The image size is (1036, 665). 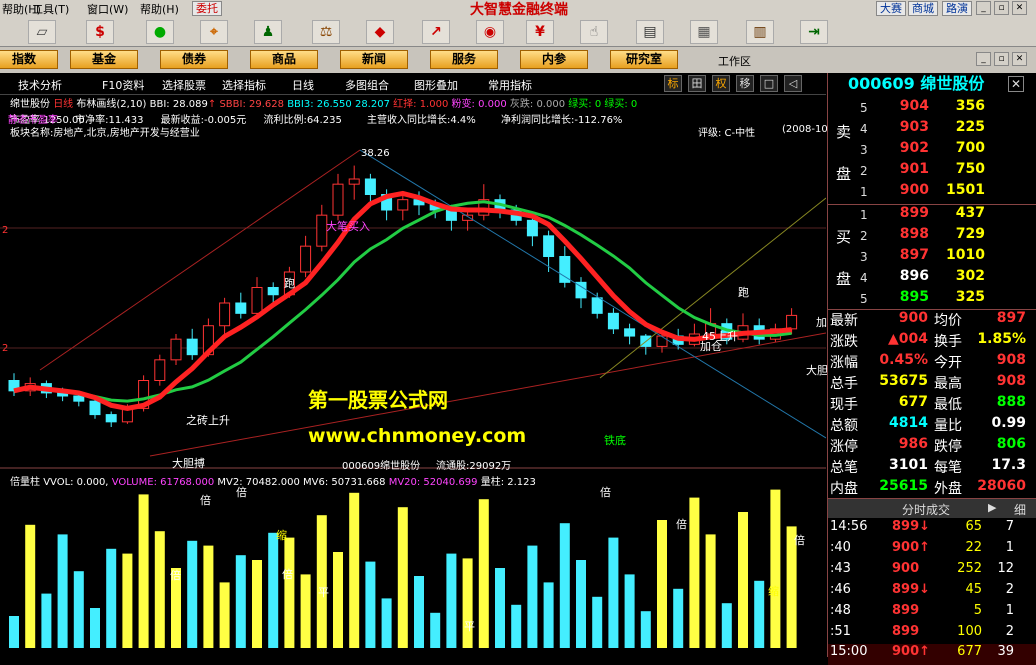 What do you see at coordinates (375, 153) in the screenshot?
I see `high-label: 38.26` at bounding box center [375, 153].